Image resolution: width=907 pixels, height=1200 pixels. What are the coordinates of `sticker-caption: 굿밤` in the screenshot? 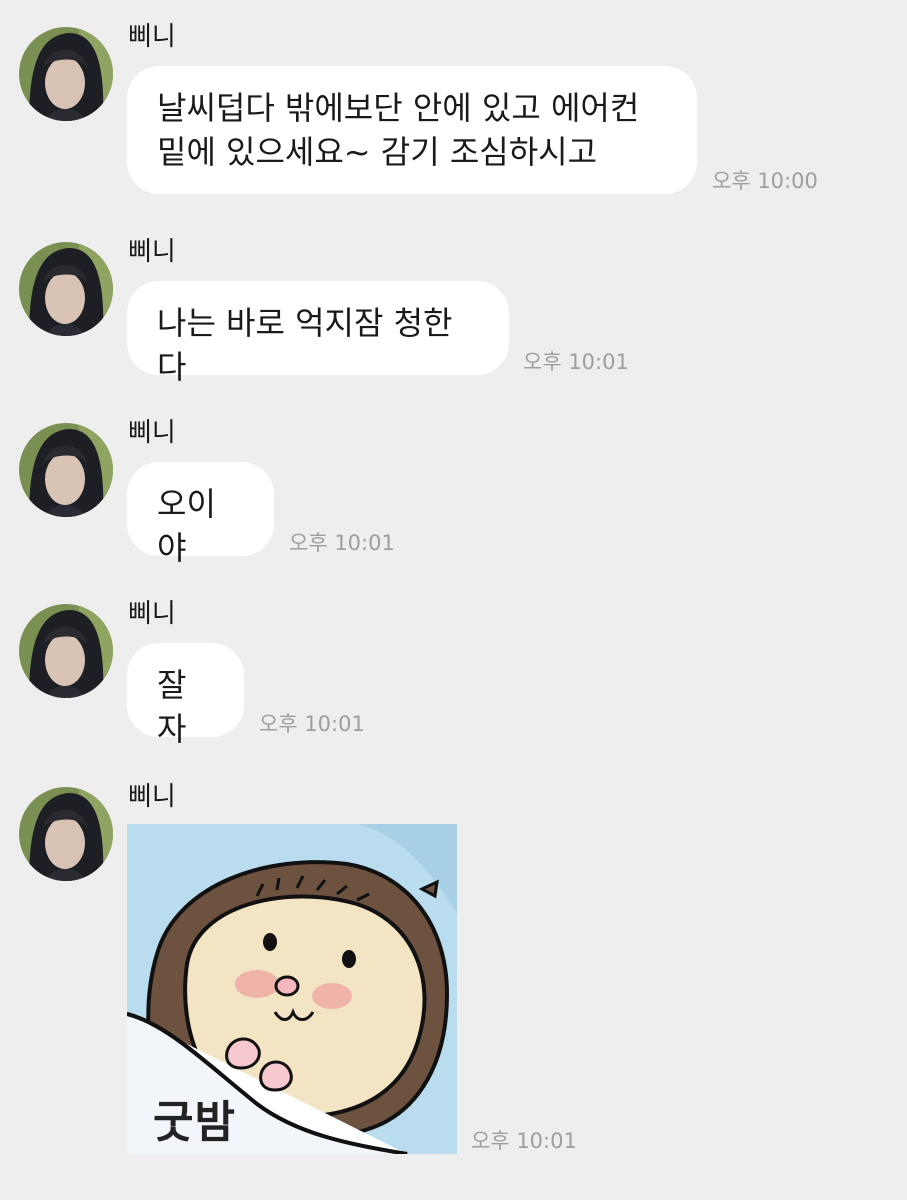 It's located at (194, 1122).